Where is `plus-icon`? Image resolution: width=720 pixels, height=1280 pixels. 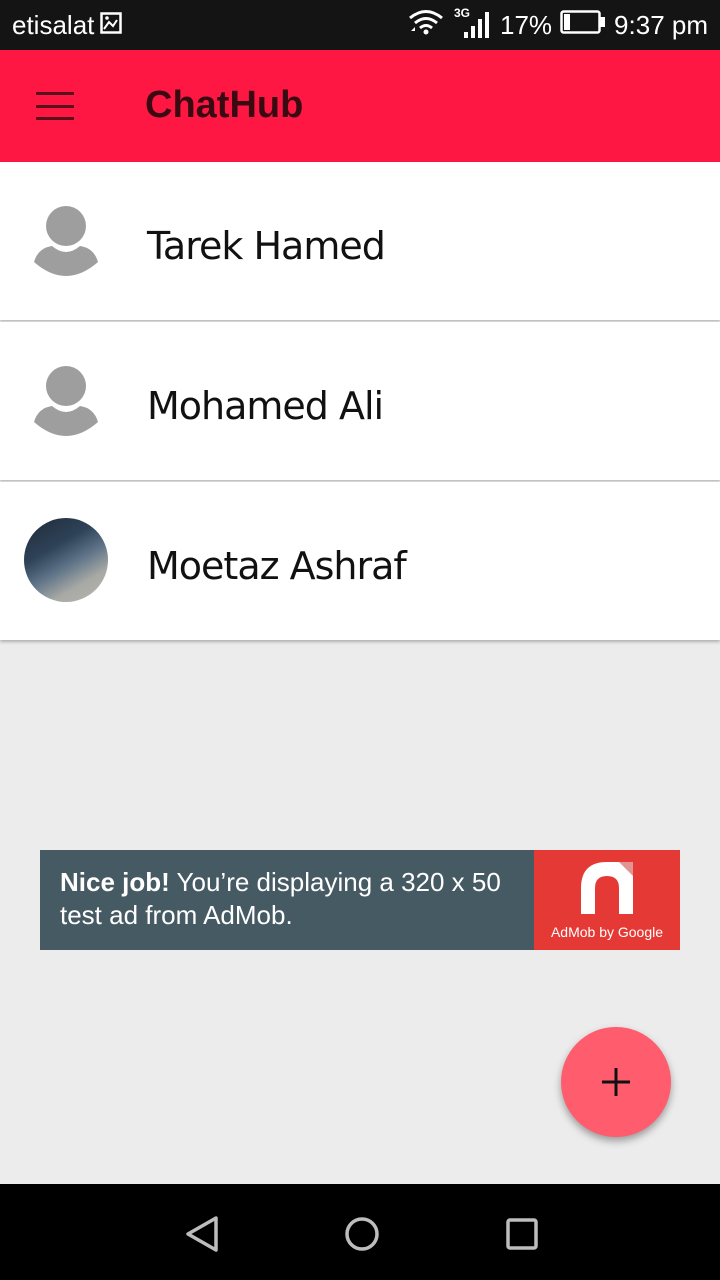 plus-icon is located at coordinates (616, 1082).